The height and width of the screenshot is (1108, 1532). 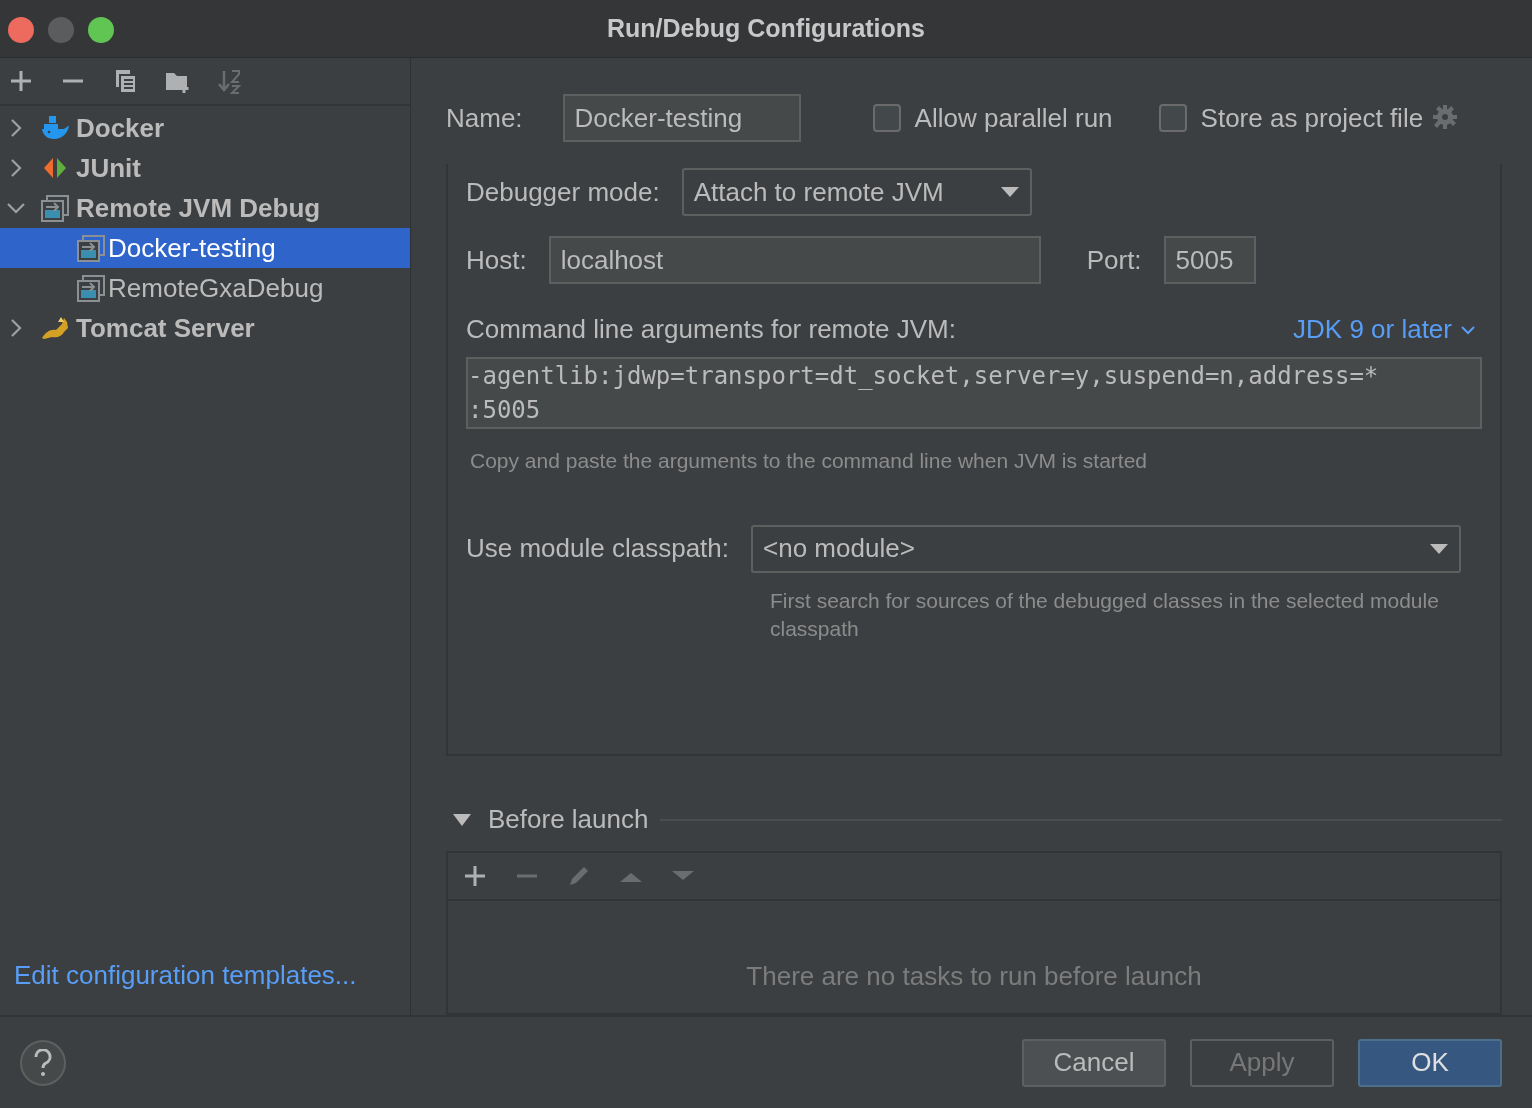 What do you see at coordinates (563, 192) in the screenshot?
I see `debugger-mode-label: Debugger mode:` at bounding box center [563, 192].